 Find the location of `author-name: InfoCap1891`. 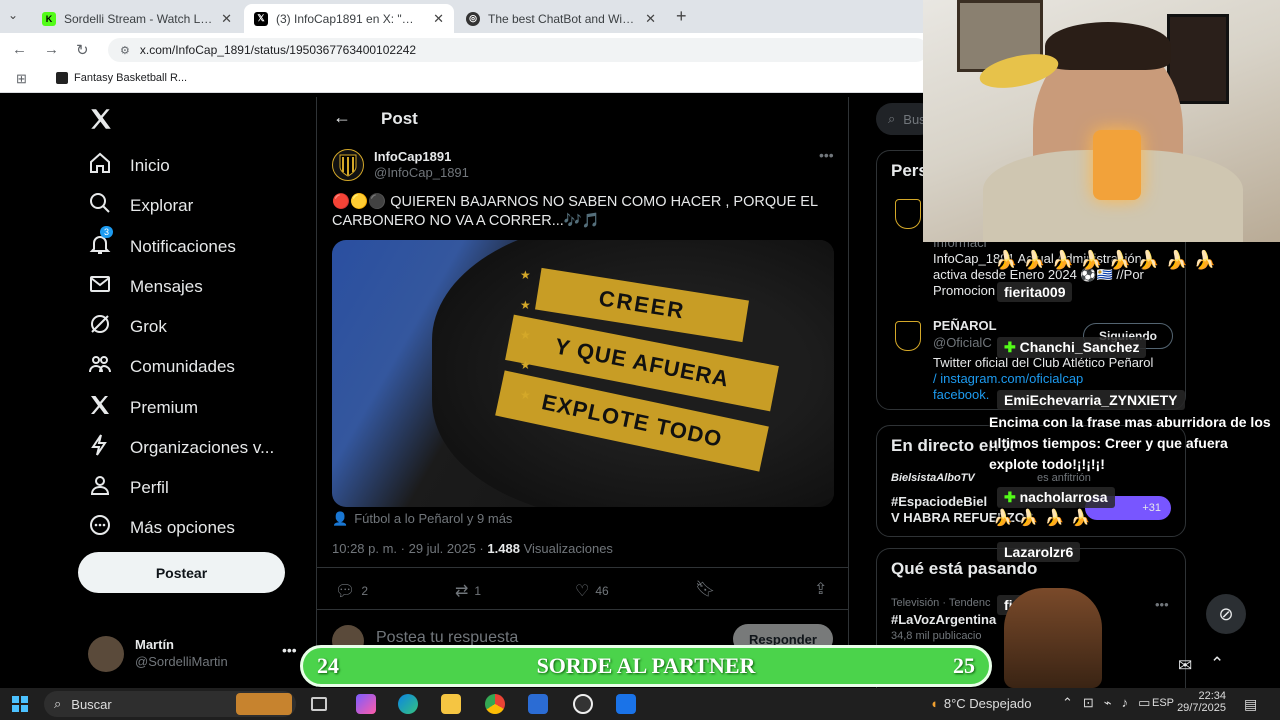

author-name: InfoCap1891 is located at coordinates (412, 156).